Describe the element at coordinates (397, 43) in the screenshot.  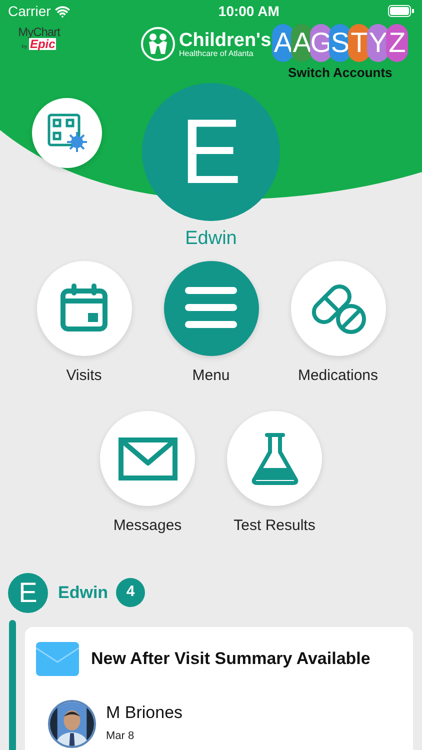
I see `account-avatar: Z` at that location.